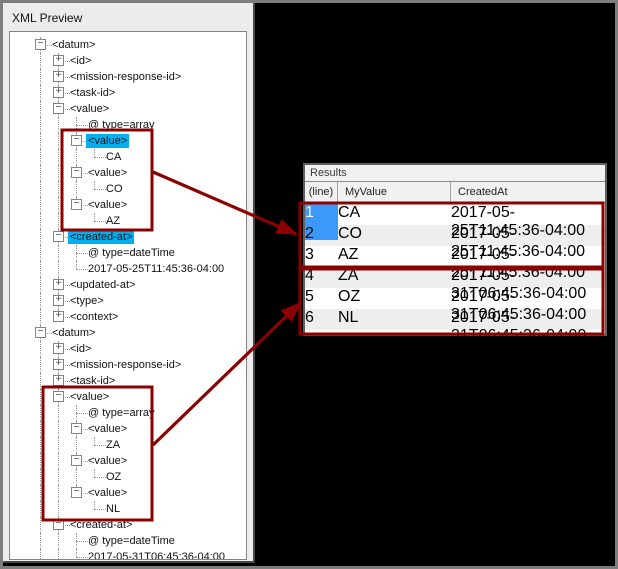  Describe the element at coordinates (113, 477) in the screenshot. I see `tree-node-label: OZ` at that location.